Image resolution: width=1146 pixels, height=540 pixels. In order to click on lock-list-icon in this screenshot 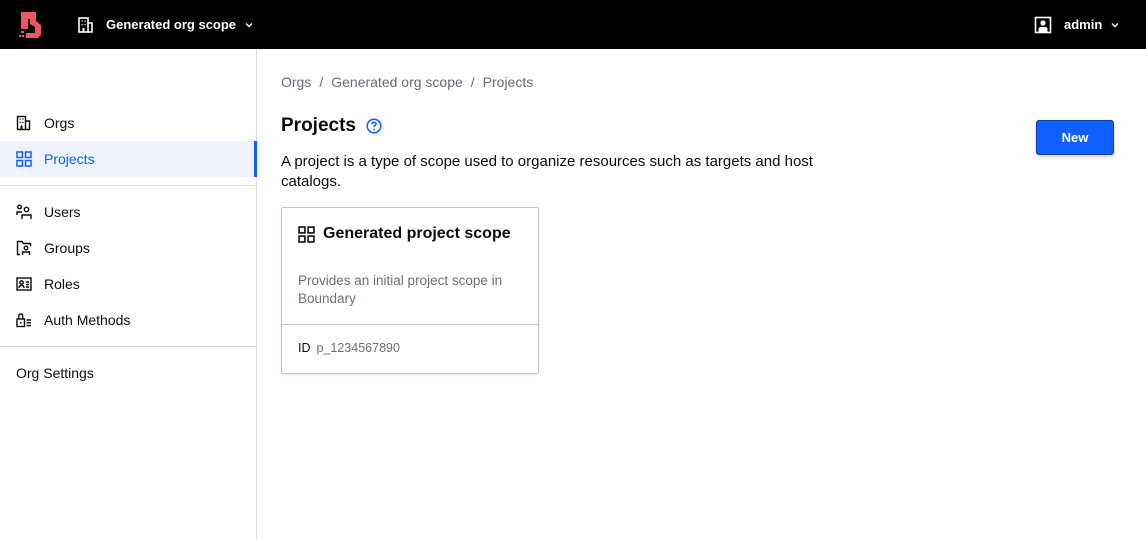, I will do `click(23, 320)`.